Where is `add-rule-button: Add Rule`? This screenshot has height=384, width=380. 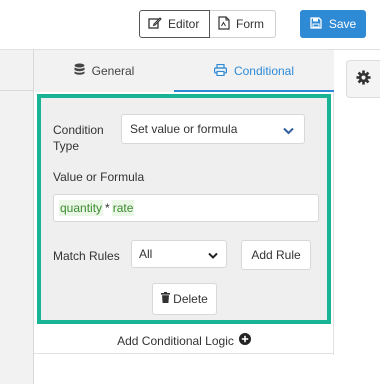
add-rule-button: Add Rule is located at coordinates (276, 255).